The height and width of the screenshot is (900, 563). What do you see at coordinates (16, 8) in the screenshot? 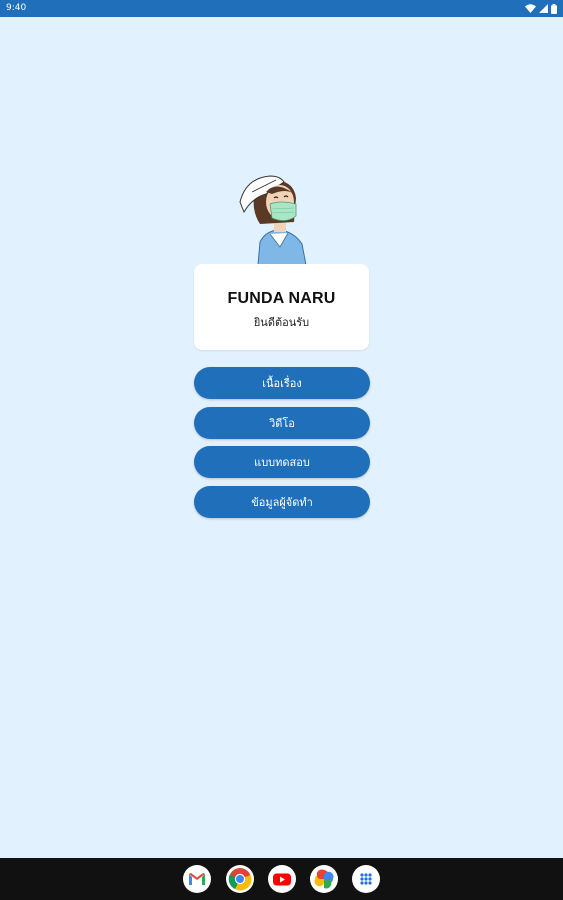
I see `status-time: 9:40` at bounding box center [16, 8].